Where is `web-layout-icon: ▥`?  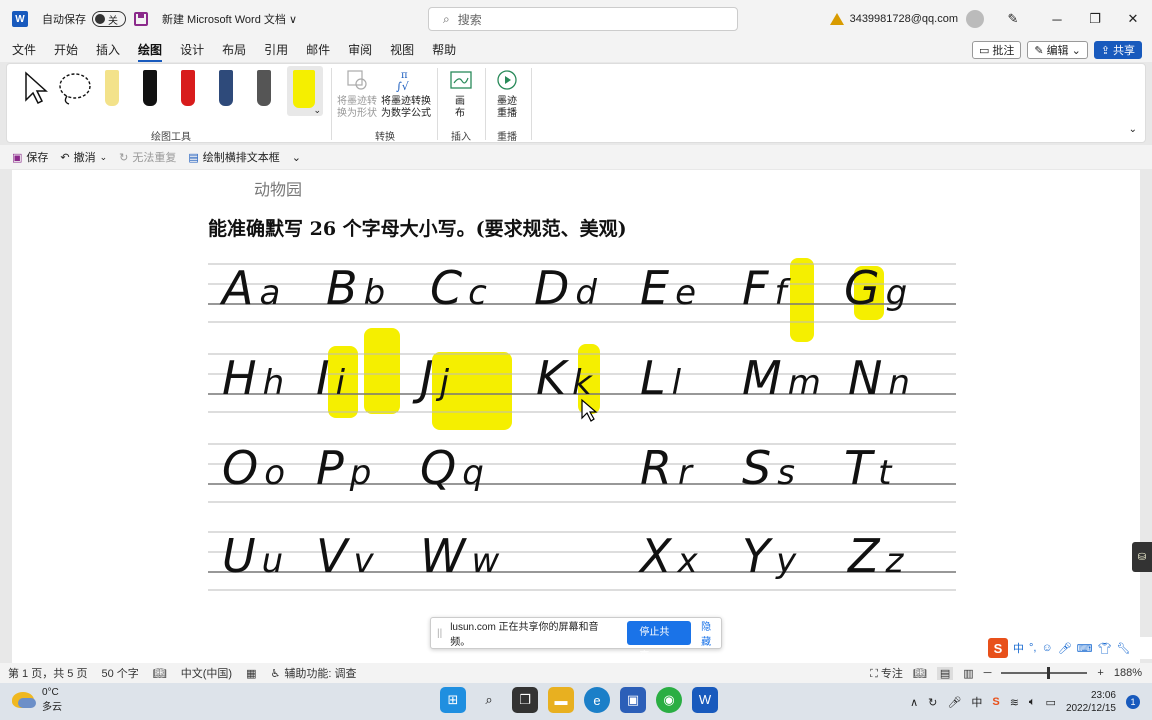
web-layout-icon: ▥ is located at coordinates (968, 673).